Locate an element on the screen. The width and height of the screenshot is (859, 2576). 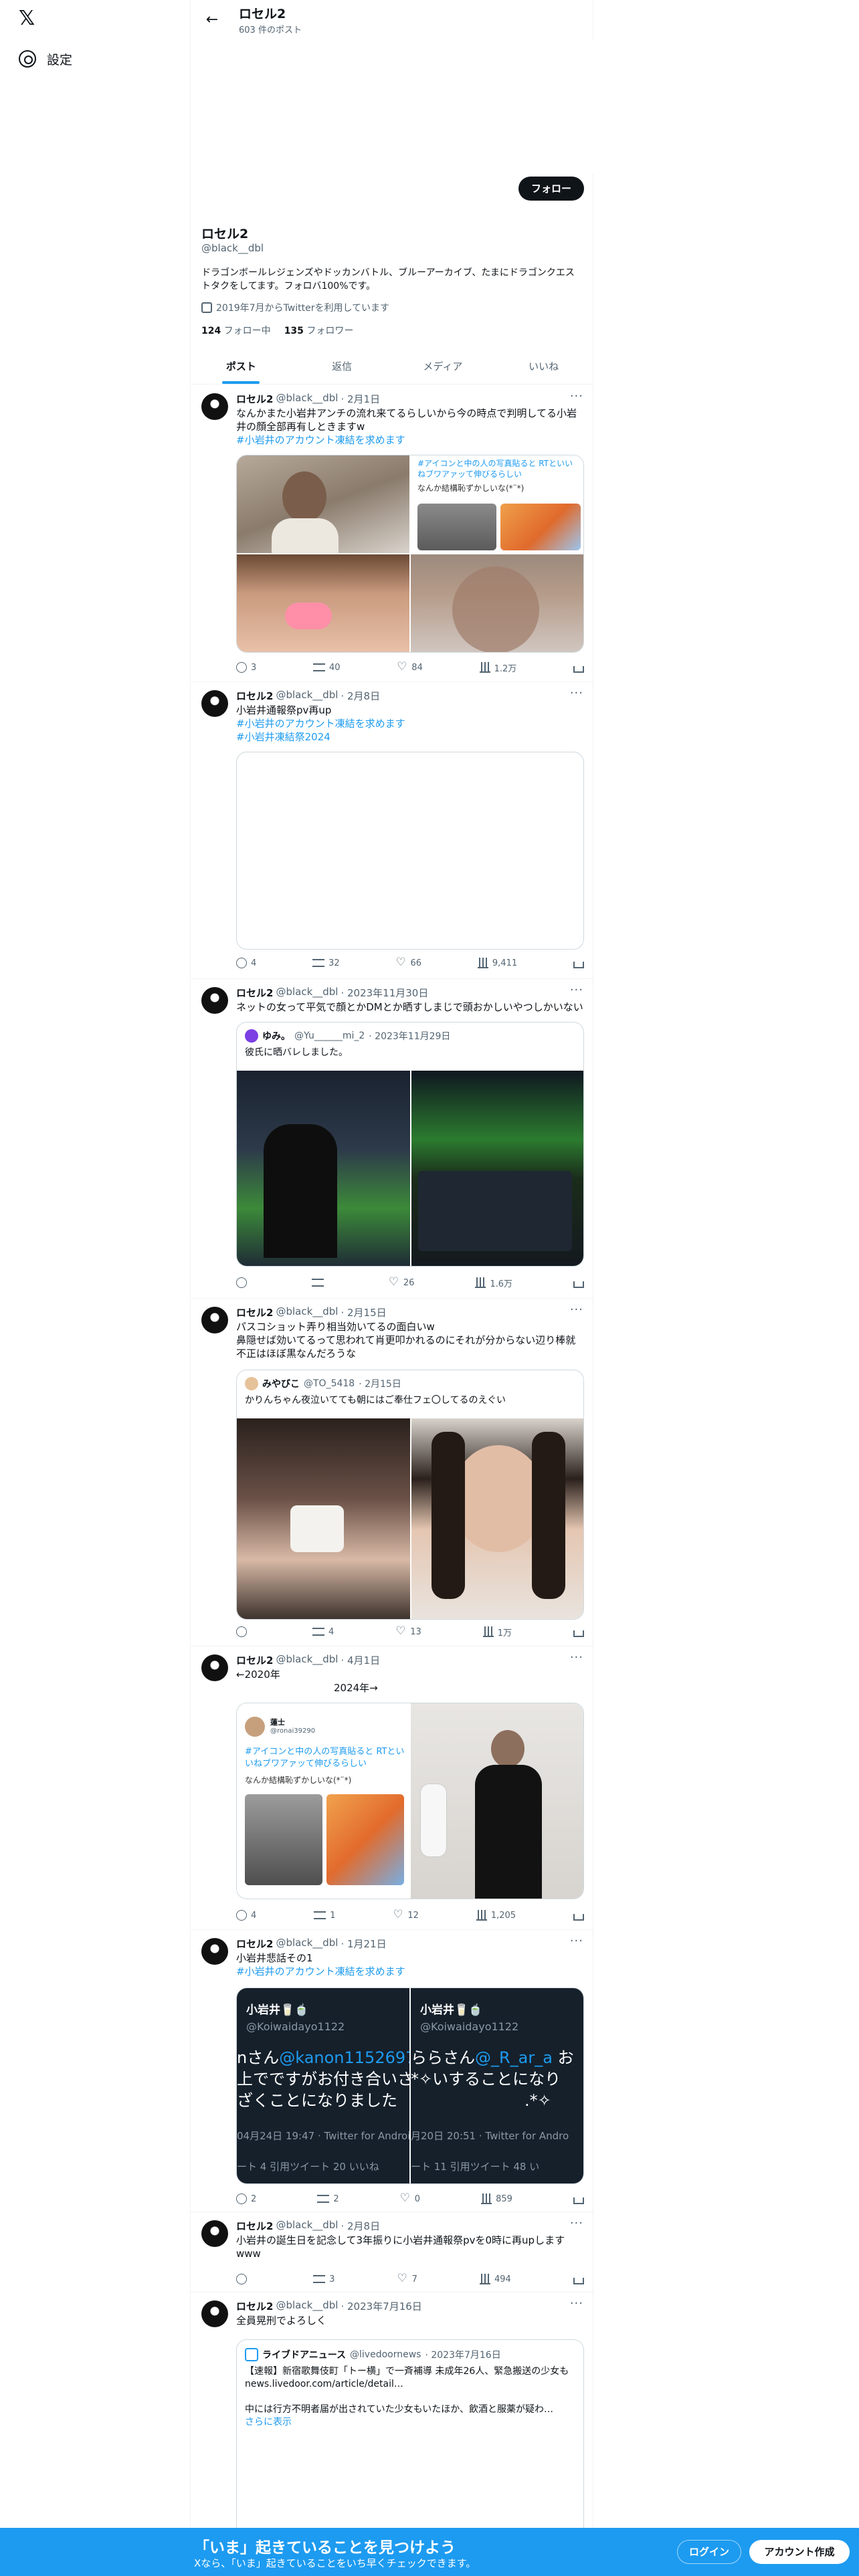
post-video is located at coordinates (410, 851).